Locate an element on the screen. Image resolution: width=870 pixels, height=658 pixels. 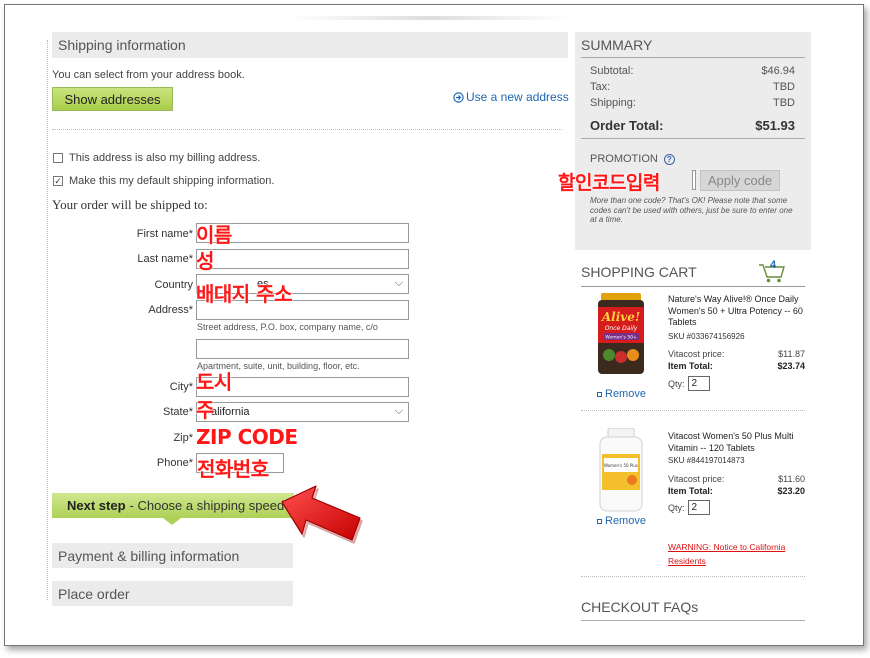
arrow-circle-icon is located at coordinates (458, 97).